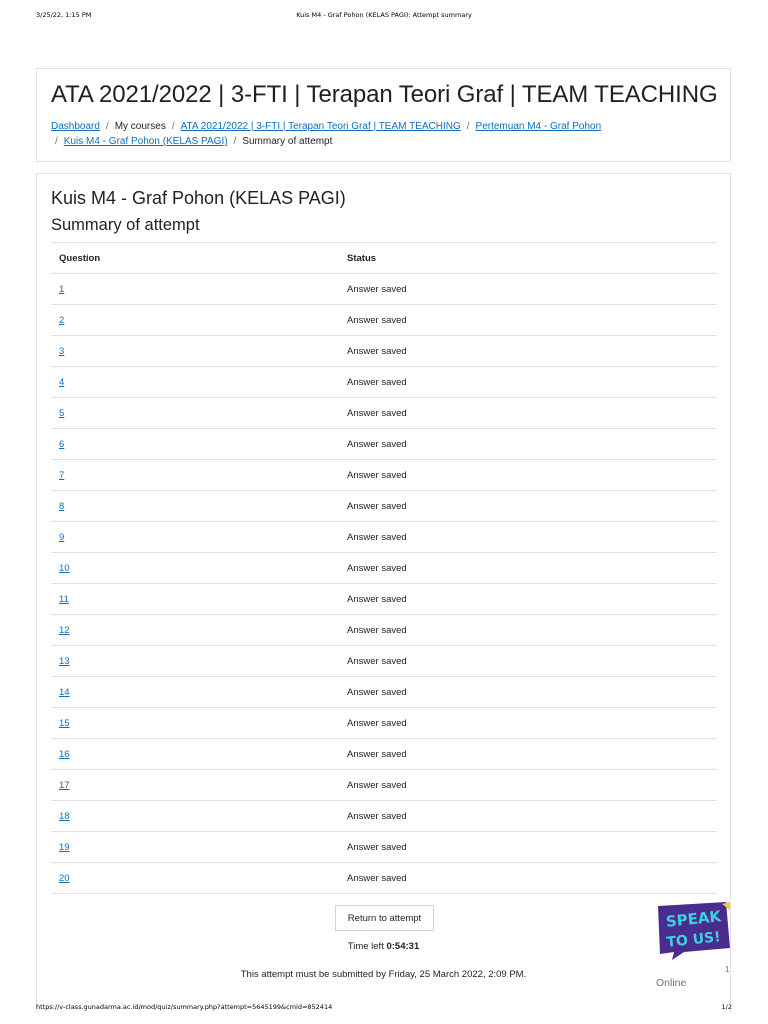  I want to click on question-cell: 8, so click(195, 506).